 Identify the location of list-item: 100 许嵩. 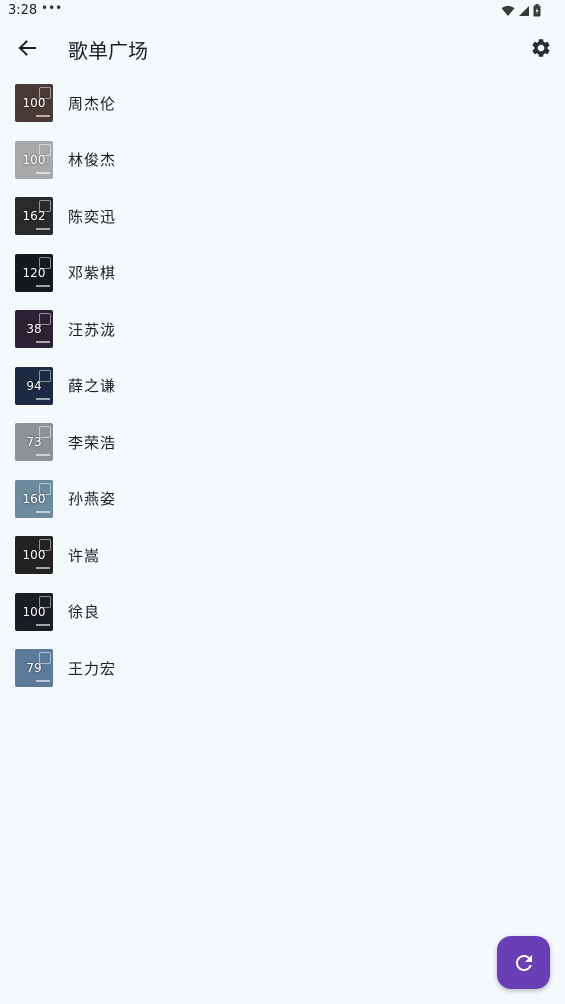
(282, 555).